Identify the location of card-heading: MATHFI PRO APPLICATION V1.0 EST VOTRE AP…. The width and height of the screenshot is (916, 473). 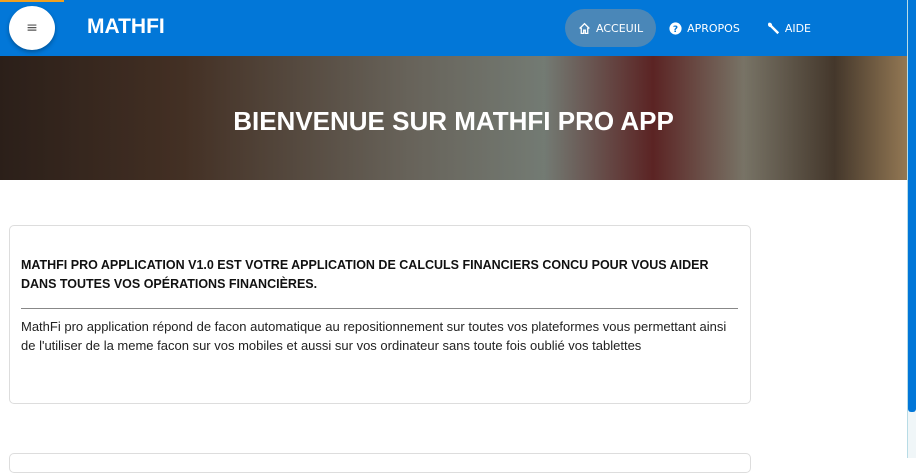
(365, 274).